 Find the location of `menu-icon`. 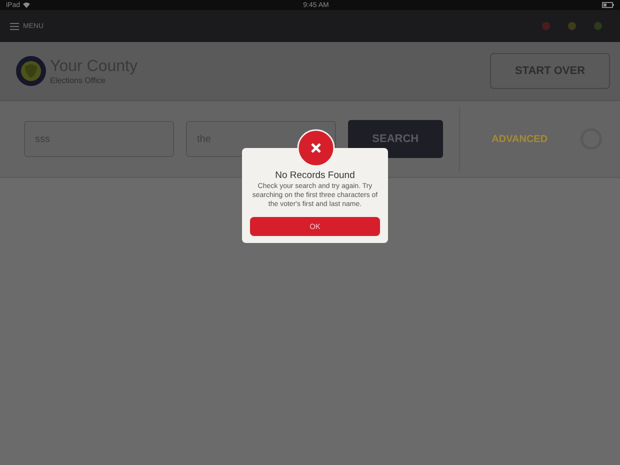

menu-icon is located at coordinates (14, 26).